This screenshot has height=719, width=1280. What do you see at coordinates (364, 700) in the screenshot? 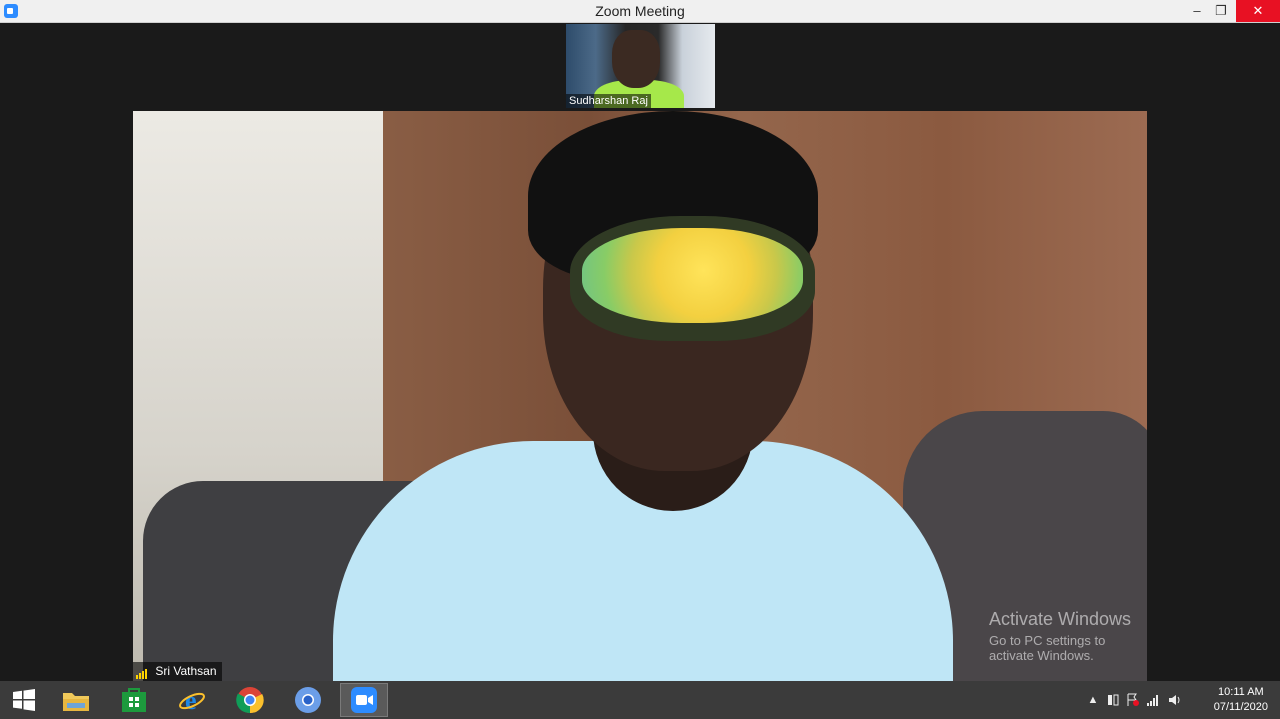
I see `zoom-icon` at bounding box center [364, 700].